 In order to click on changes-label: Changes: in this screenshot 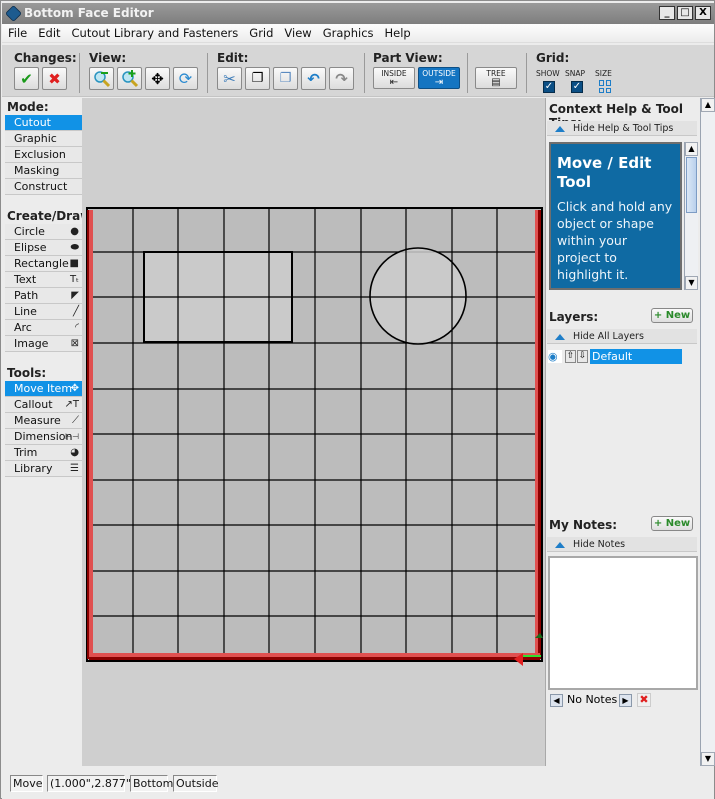, I will do `click(45, 58)`.